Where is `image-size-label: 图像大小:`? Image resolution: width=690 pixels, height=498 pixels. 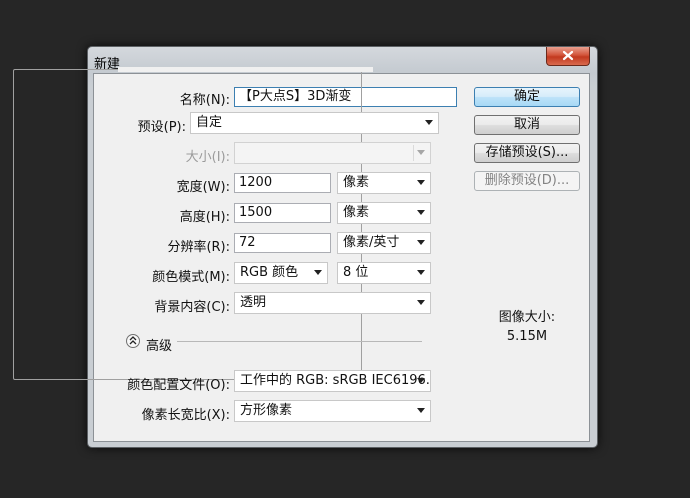 image-size-label: 图像大小: is located at coordinates (527, 317).